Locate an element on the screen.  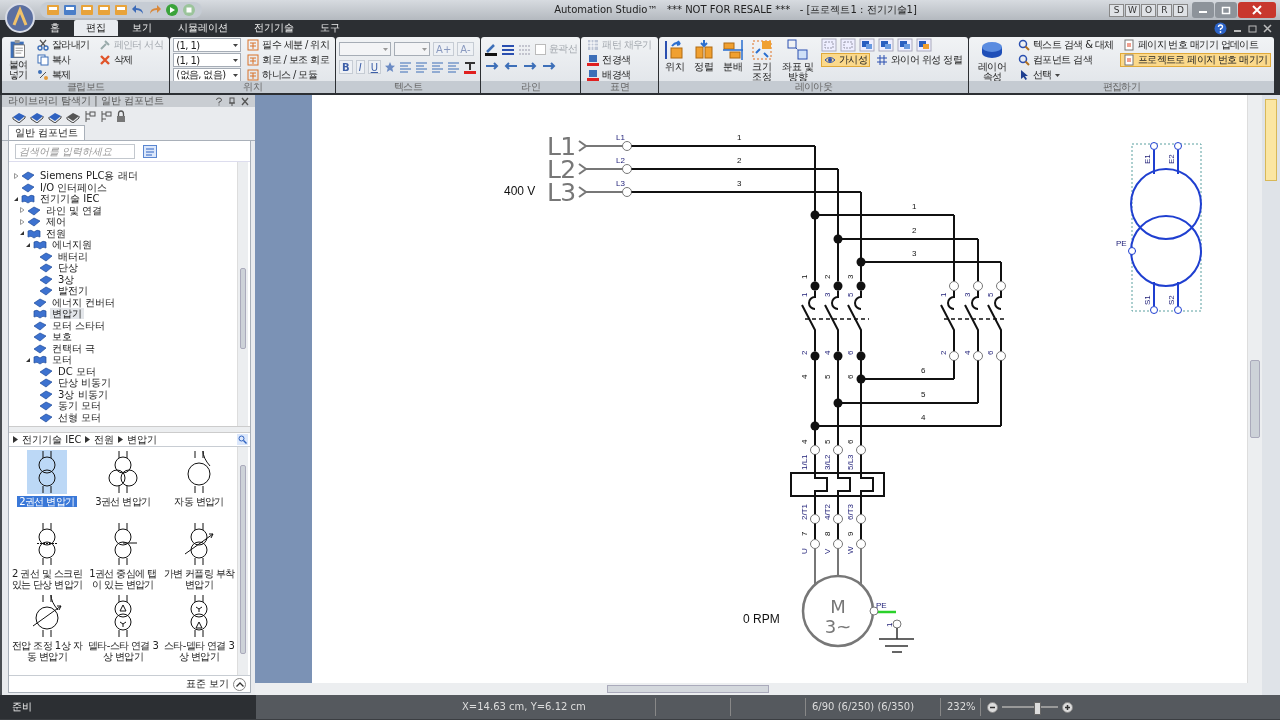
slider-thumb is located at coordinates (1037, 708).